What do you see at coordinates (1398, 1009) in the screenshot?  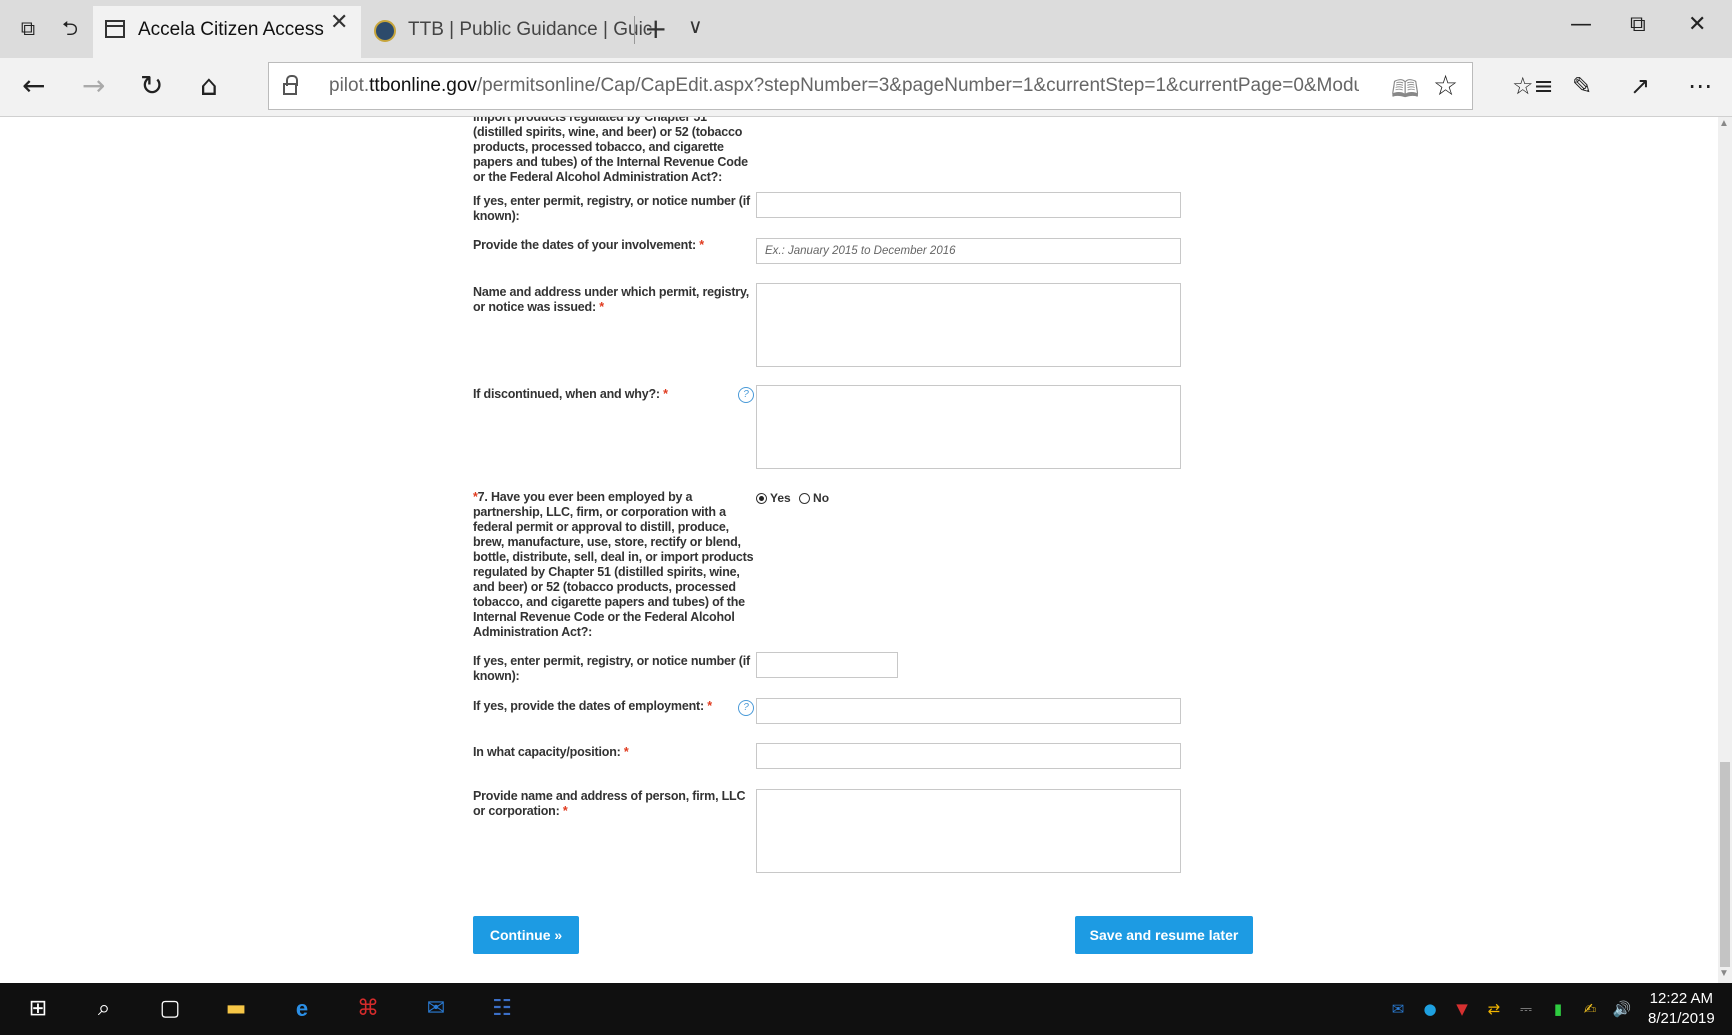 I see `outlook-tray-icon: ✉` at bounding box center [1398, 1009].